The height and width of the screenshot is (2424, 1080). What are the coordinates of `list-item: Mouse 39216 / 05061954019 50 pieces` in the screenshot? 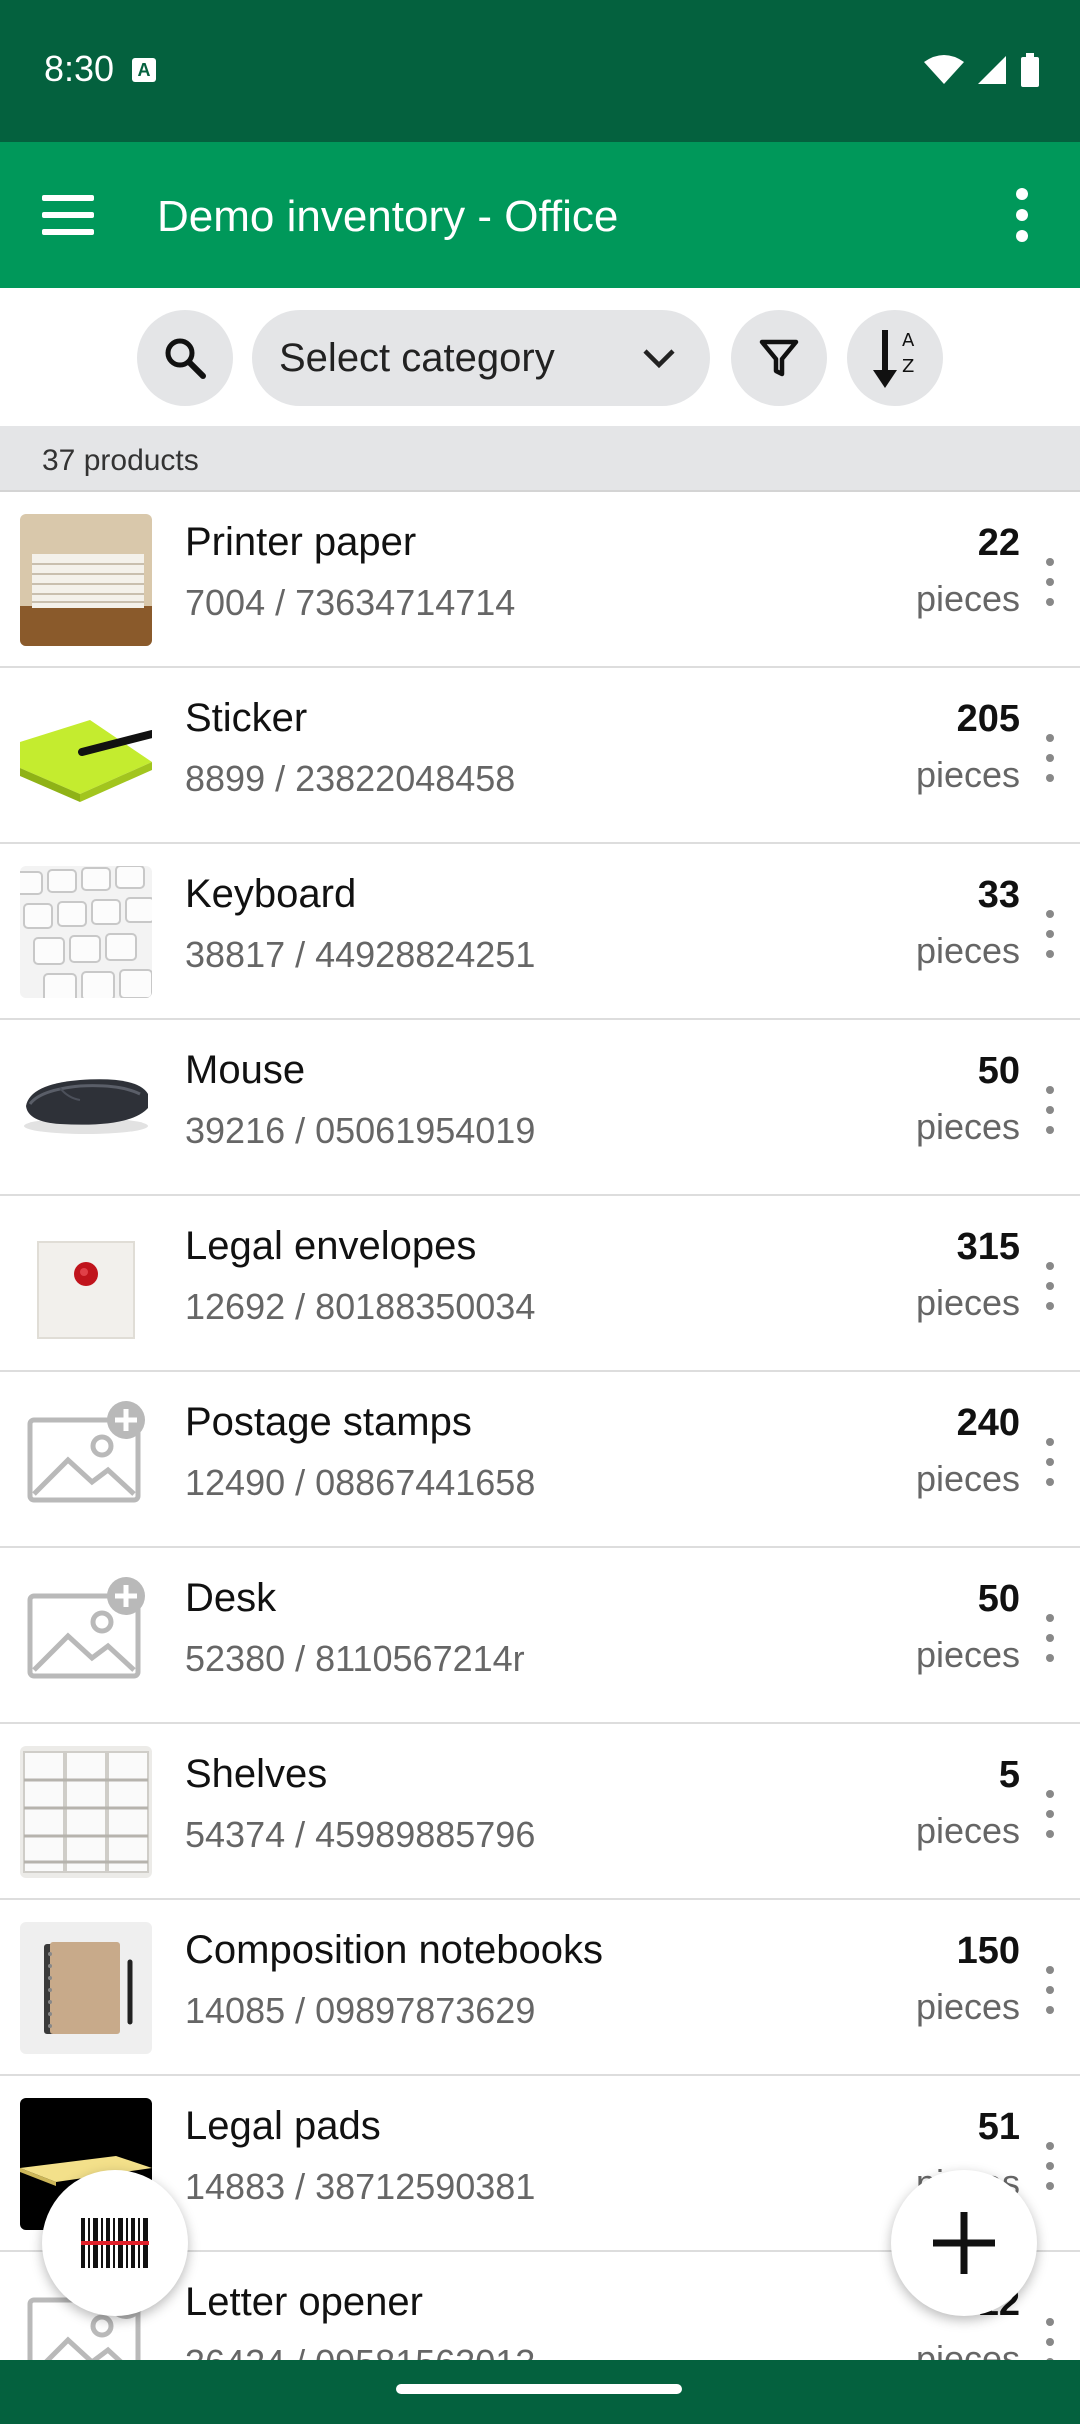 It's located at (540, 1108).